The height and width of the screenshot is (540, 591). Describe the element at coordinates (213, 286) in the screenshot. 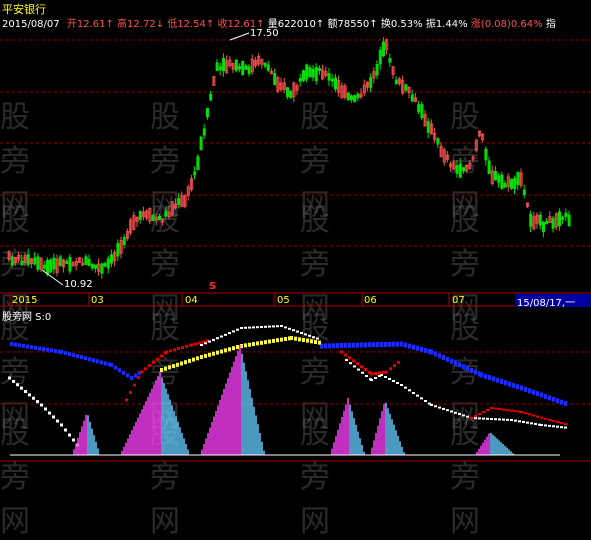

I see `s-signal-marker: S` at that location.